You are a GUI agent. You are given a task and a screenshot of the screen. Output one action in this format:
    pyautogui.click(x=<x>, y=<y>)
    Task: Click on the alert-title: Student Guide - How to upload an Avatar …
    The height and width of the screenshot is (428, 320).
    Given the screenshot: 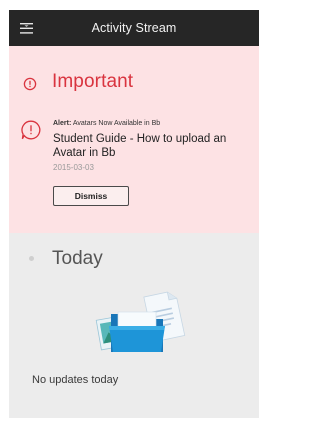 What is the action you would take?
    pyautogui.click(x=153, y=146)
    